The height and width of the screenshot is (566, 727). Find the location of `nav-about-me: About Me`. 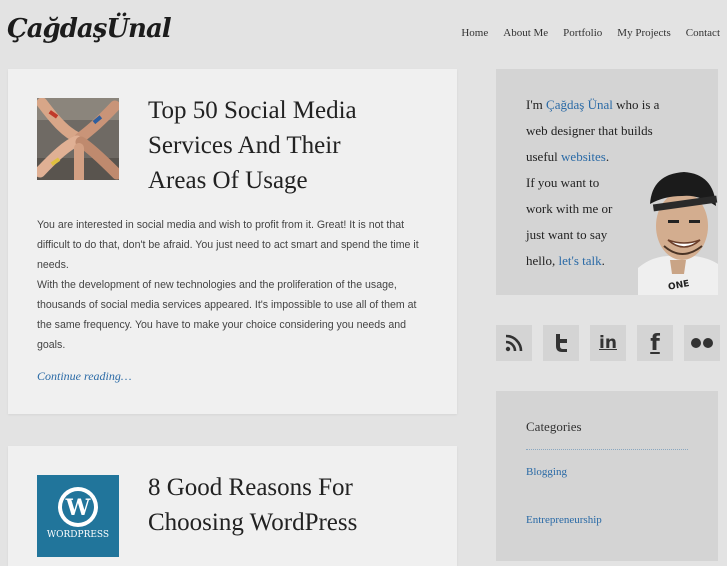

nav-about-me: About Me is located at coordinates (525, 33).